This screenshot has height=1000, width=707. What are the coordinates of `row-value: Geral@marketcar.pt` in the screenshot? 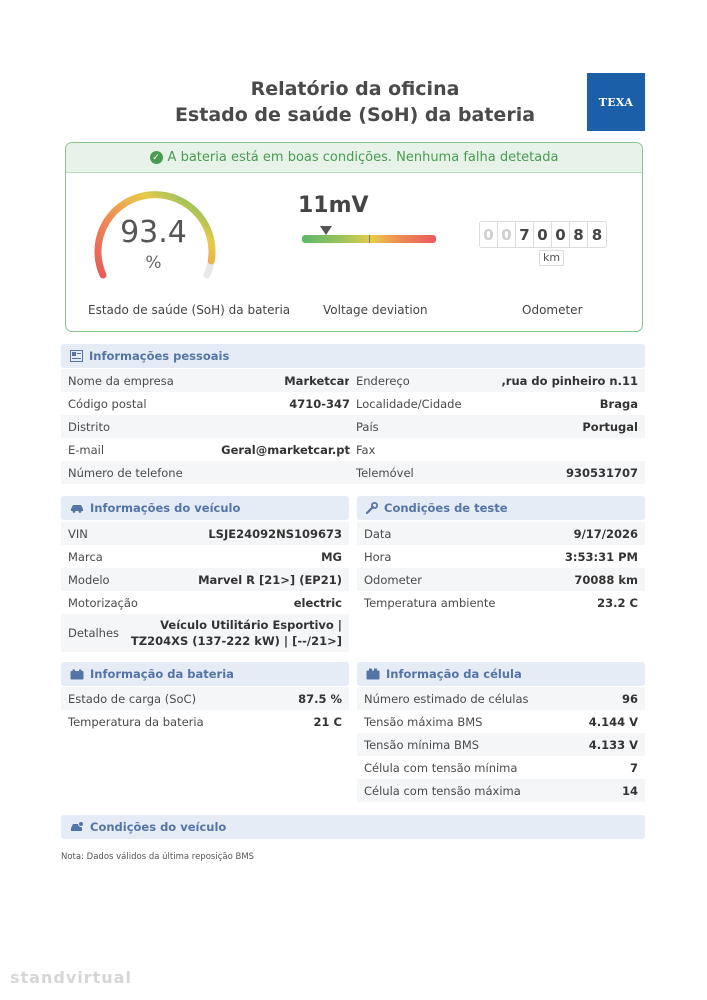 It's located at (285, 449).